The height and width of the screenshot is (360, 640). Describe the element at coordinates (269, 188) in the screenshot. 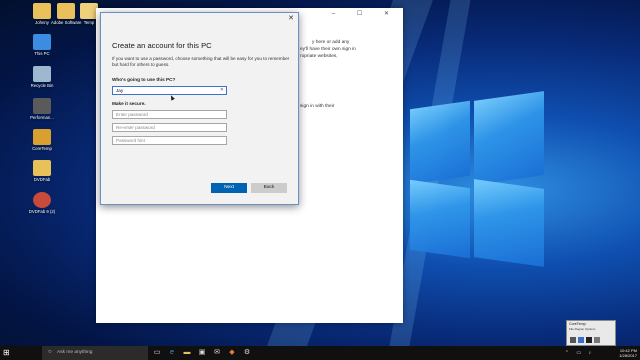

I see `back-button: Back` at that location.